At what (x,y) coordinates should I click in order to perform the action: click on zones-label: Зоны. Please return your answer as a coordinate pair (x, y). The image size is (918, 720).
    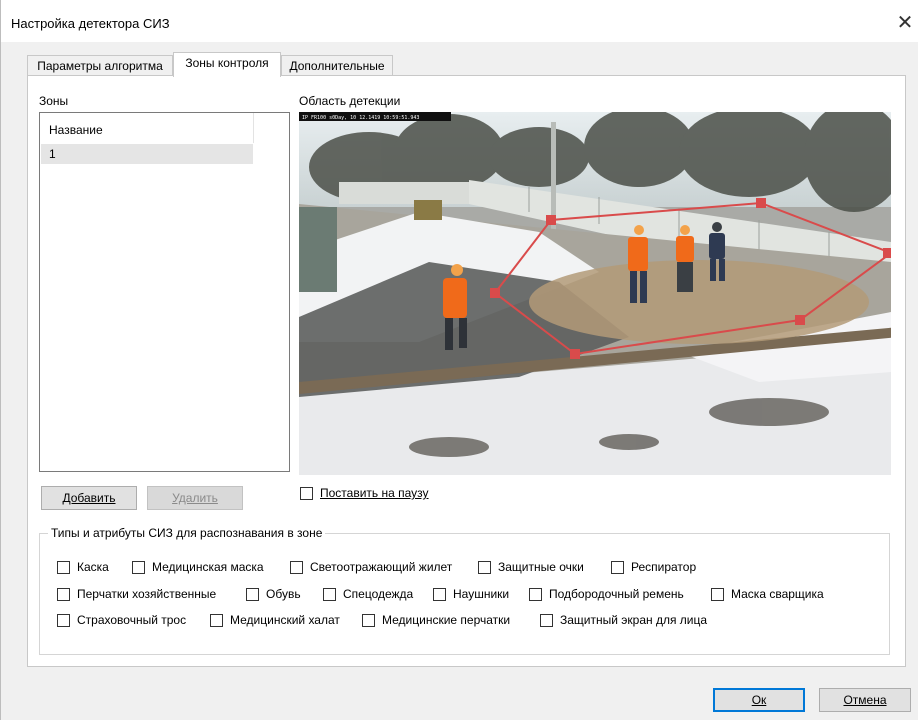
    Looking at the image, I should click on (54, 101).